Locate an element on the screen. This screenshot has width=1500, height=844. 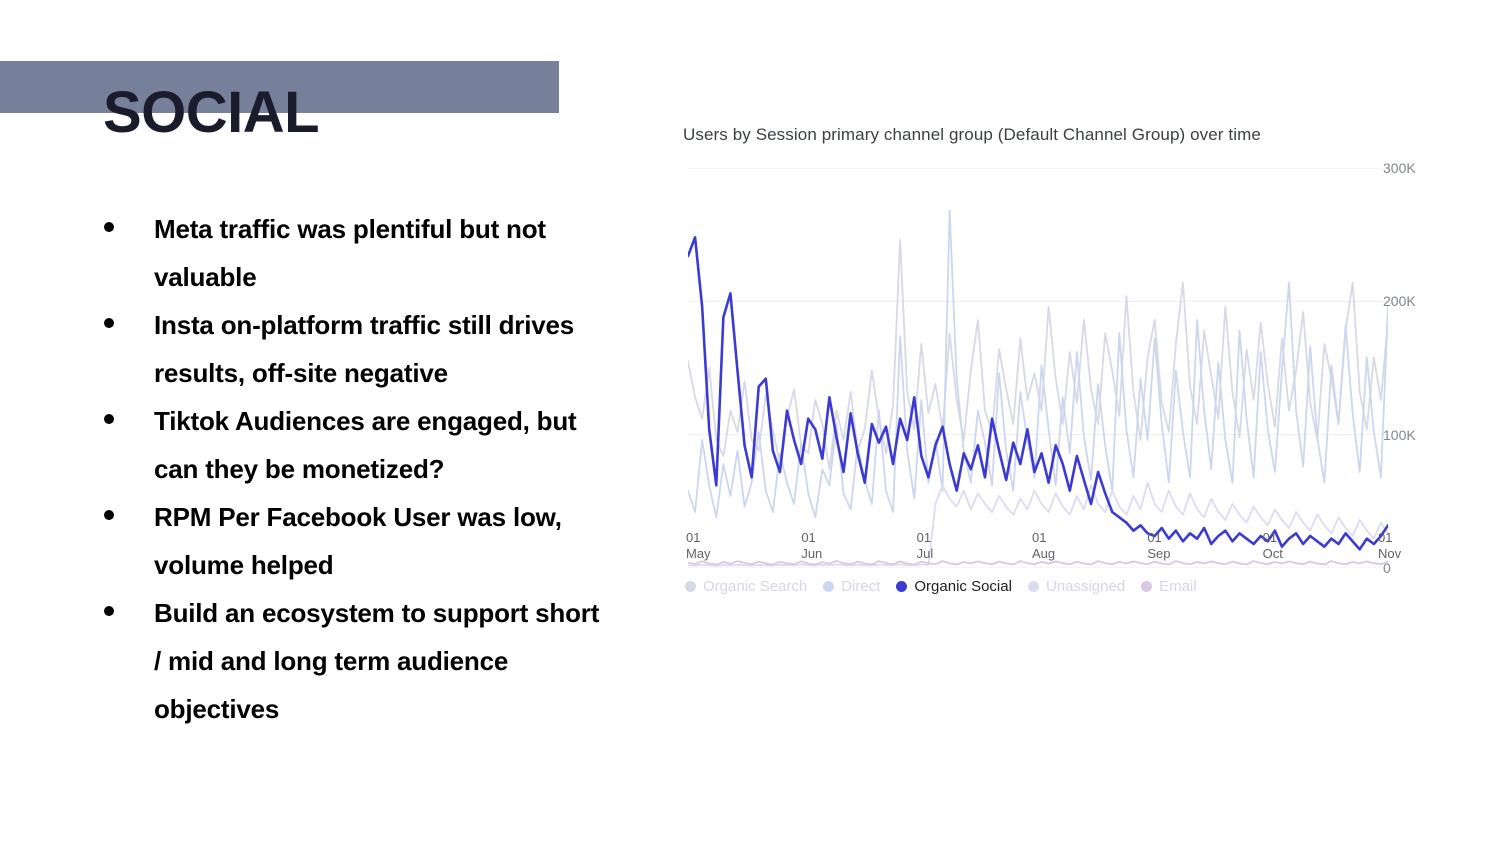
chart-x-axis: 01 May 01 Jun 01 Jul 01 Aug 01 Sep 01 Oct 01 Nov is located at coordinates (1043, 553).